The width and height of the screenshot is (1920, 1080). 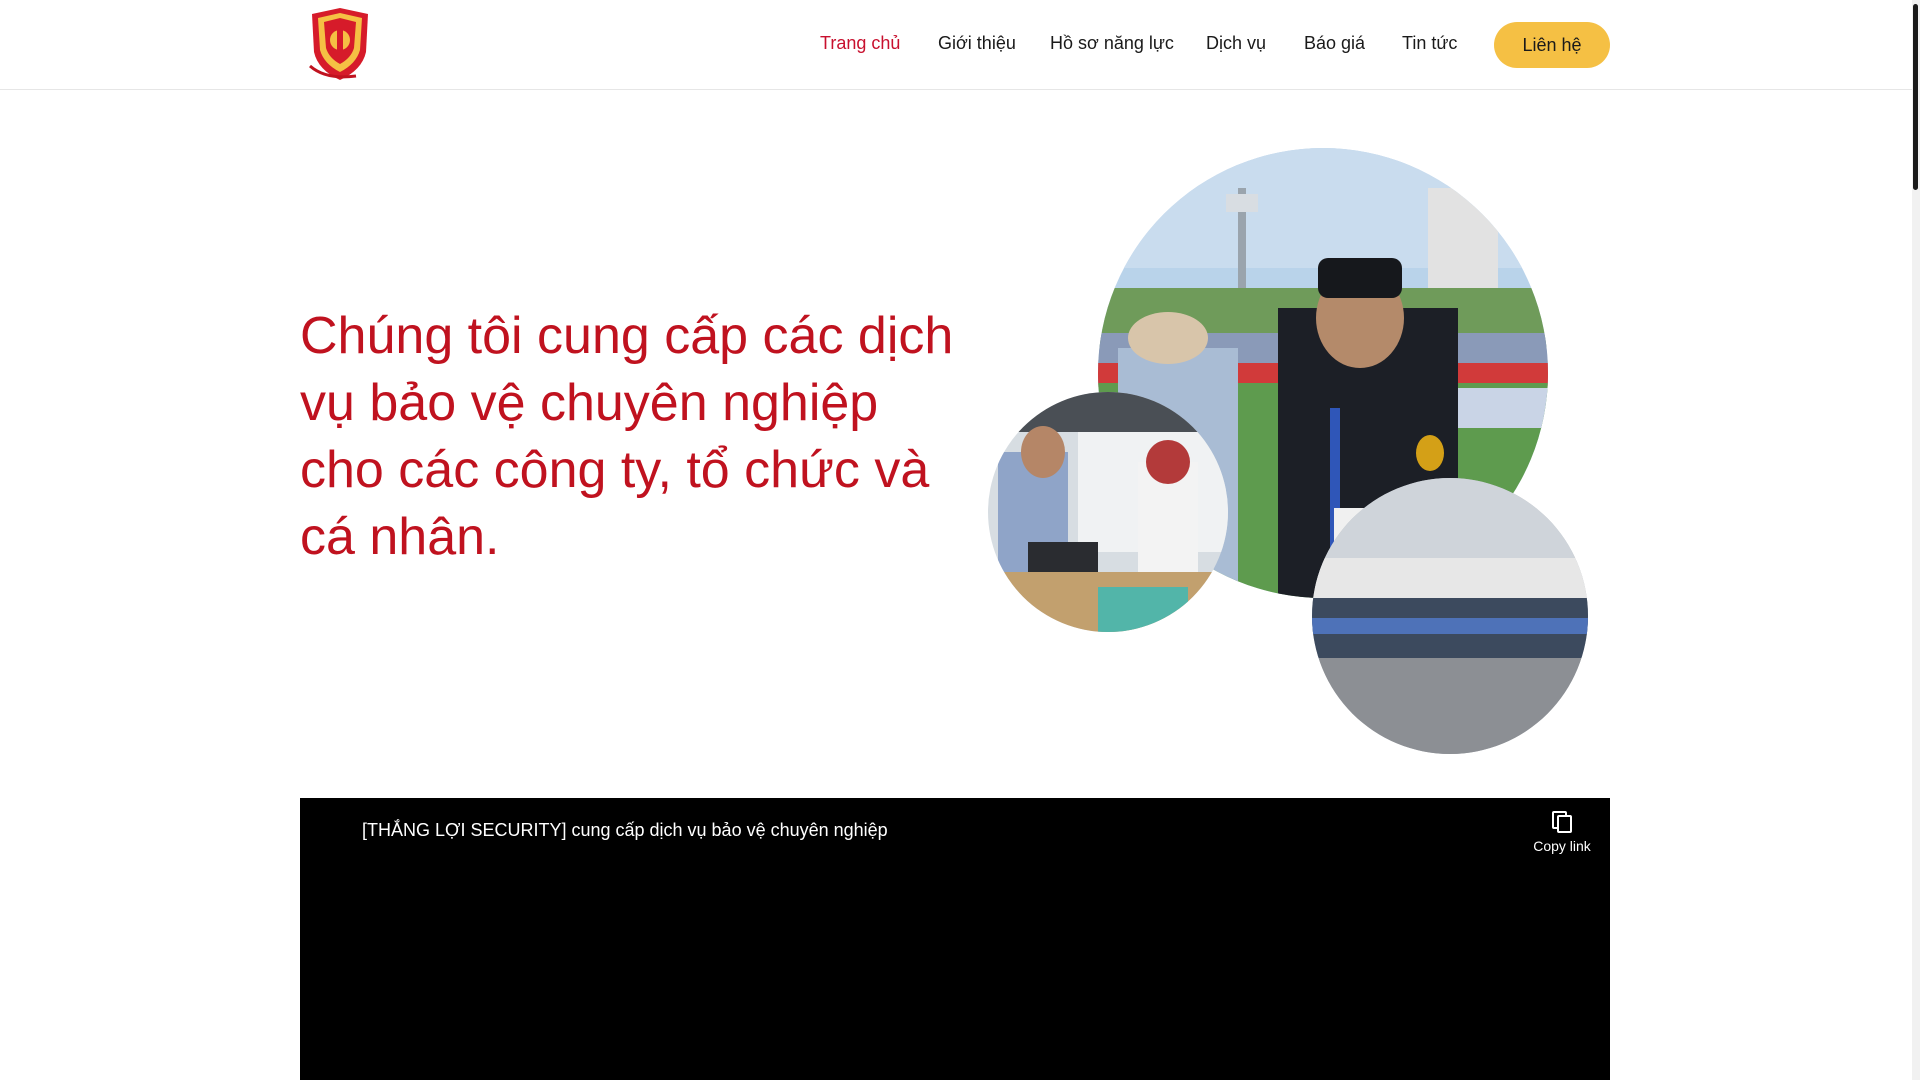 What do you see at coordinates (1562, 846) in the screenshot?
I see `copy-link-label: Copy link` at bounding box center [1562, 846].